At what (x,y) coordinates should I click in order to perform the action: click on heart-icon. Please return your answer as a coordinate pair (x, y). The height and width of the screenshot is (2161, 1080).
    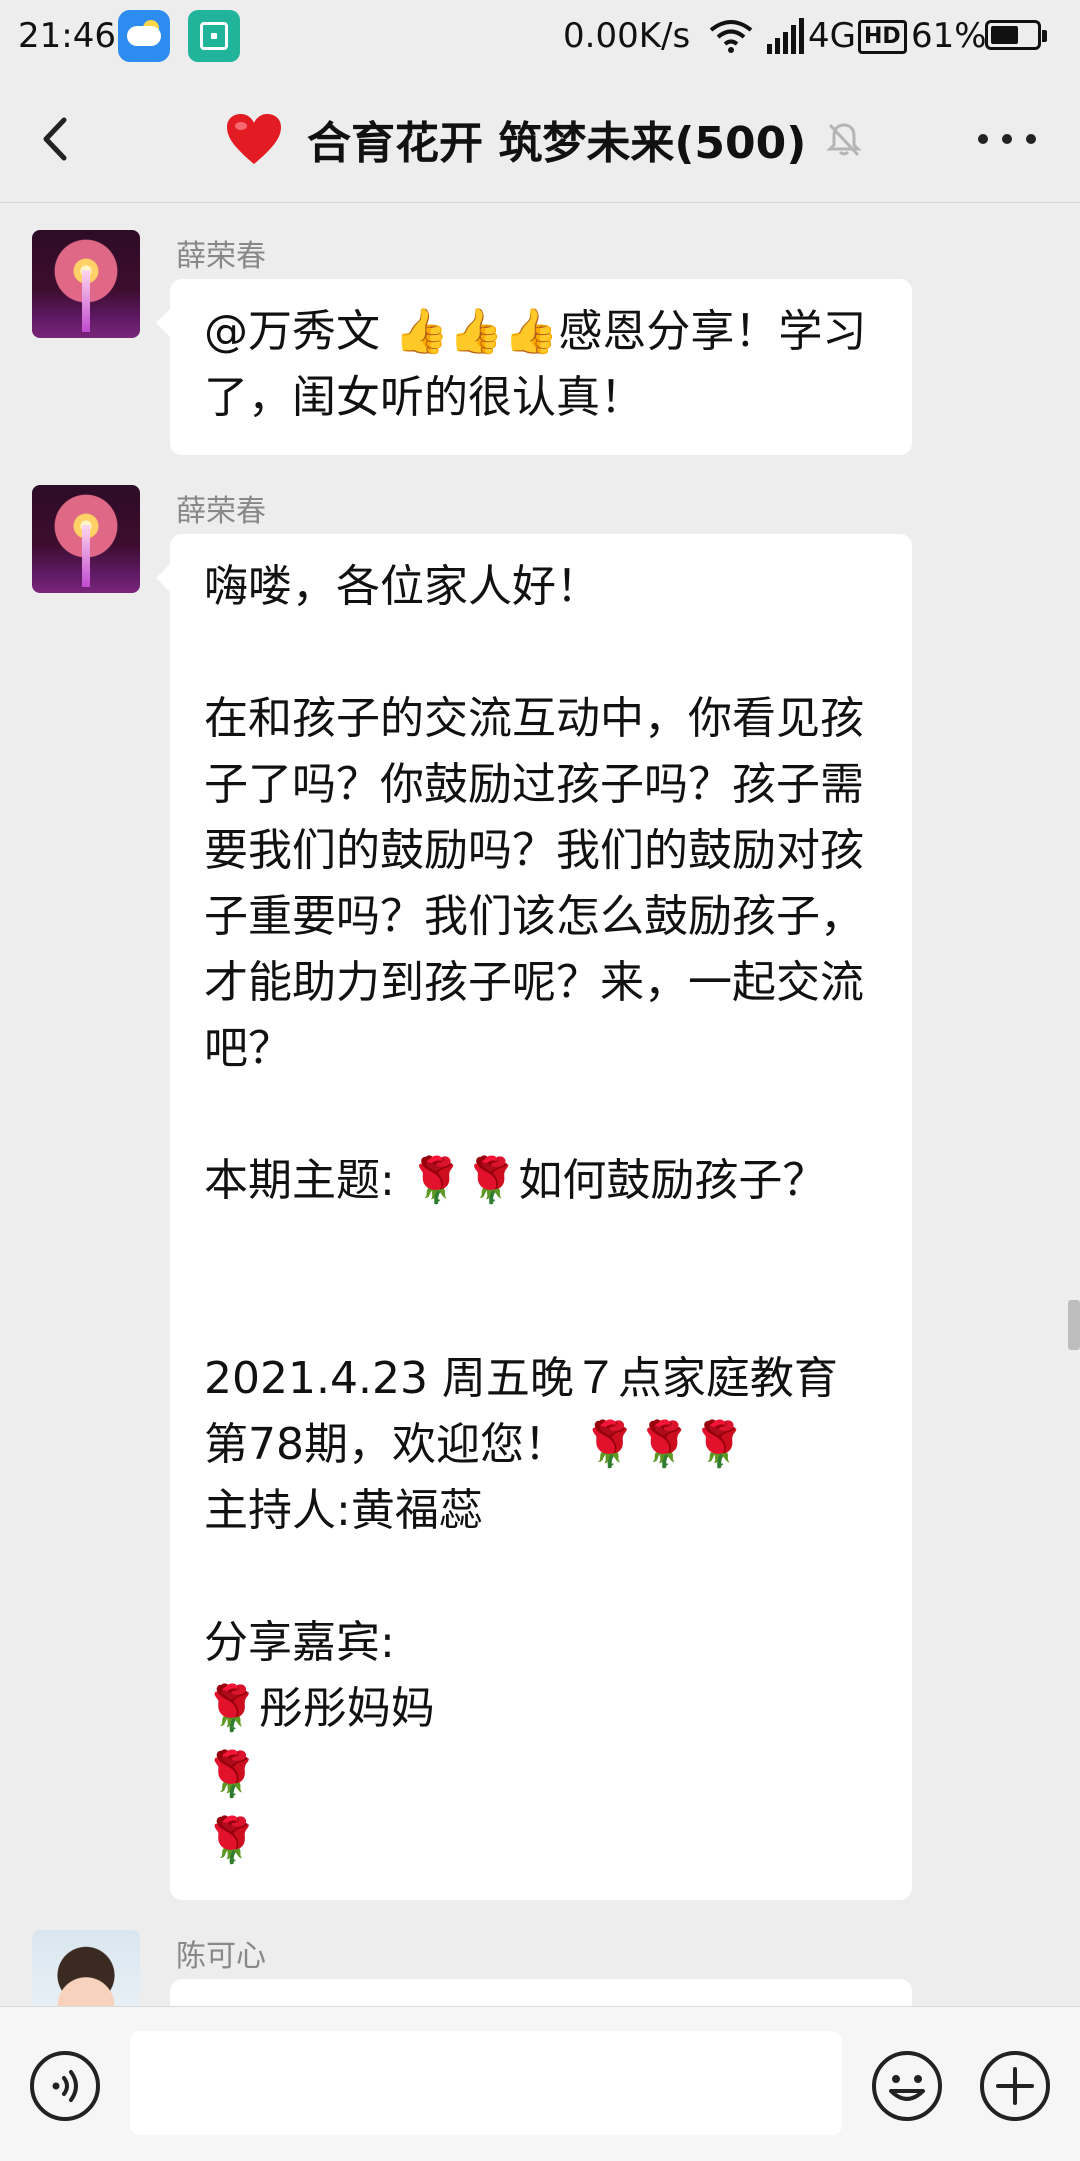
    Looking at the image, I should click on (254, 139).